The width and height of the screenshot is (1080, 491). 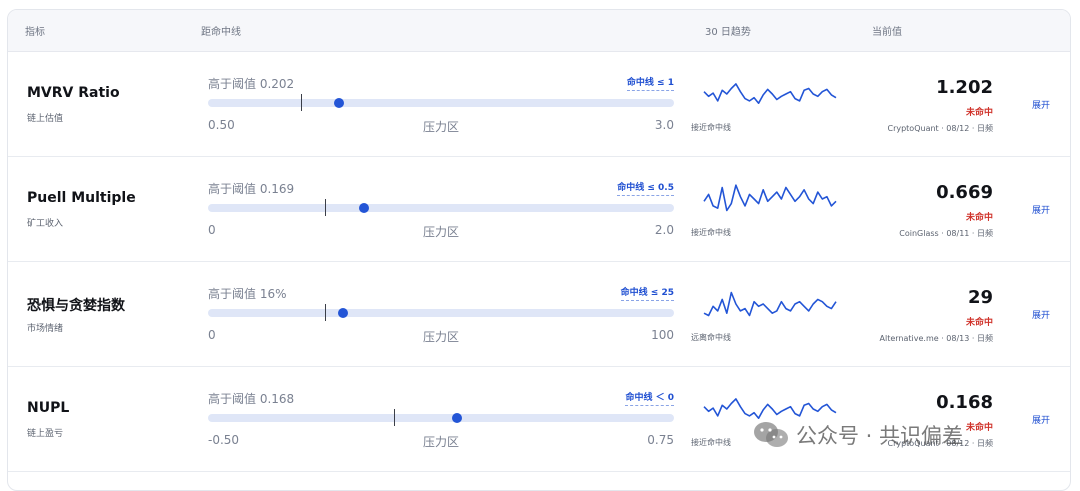 I want to click on current-value: 0.669, so click(x=964, y=192).